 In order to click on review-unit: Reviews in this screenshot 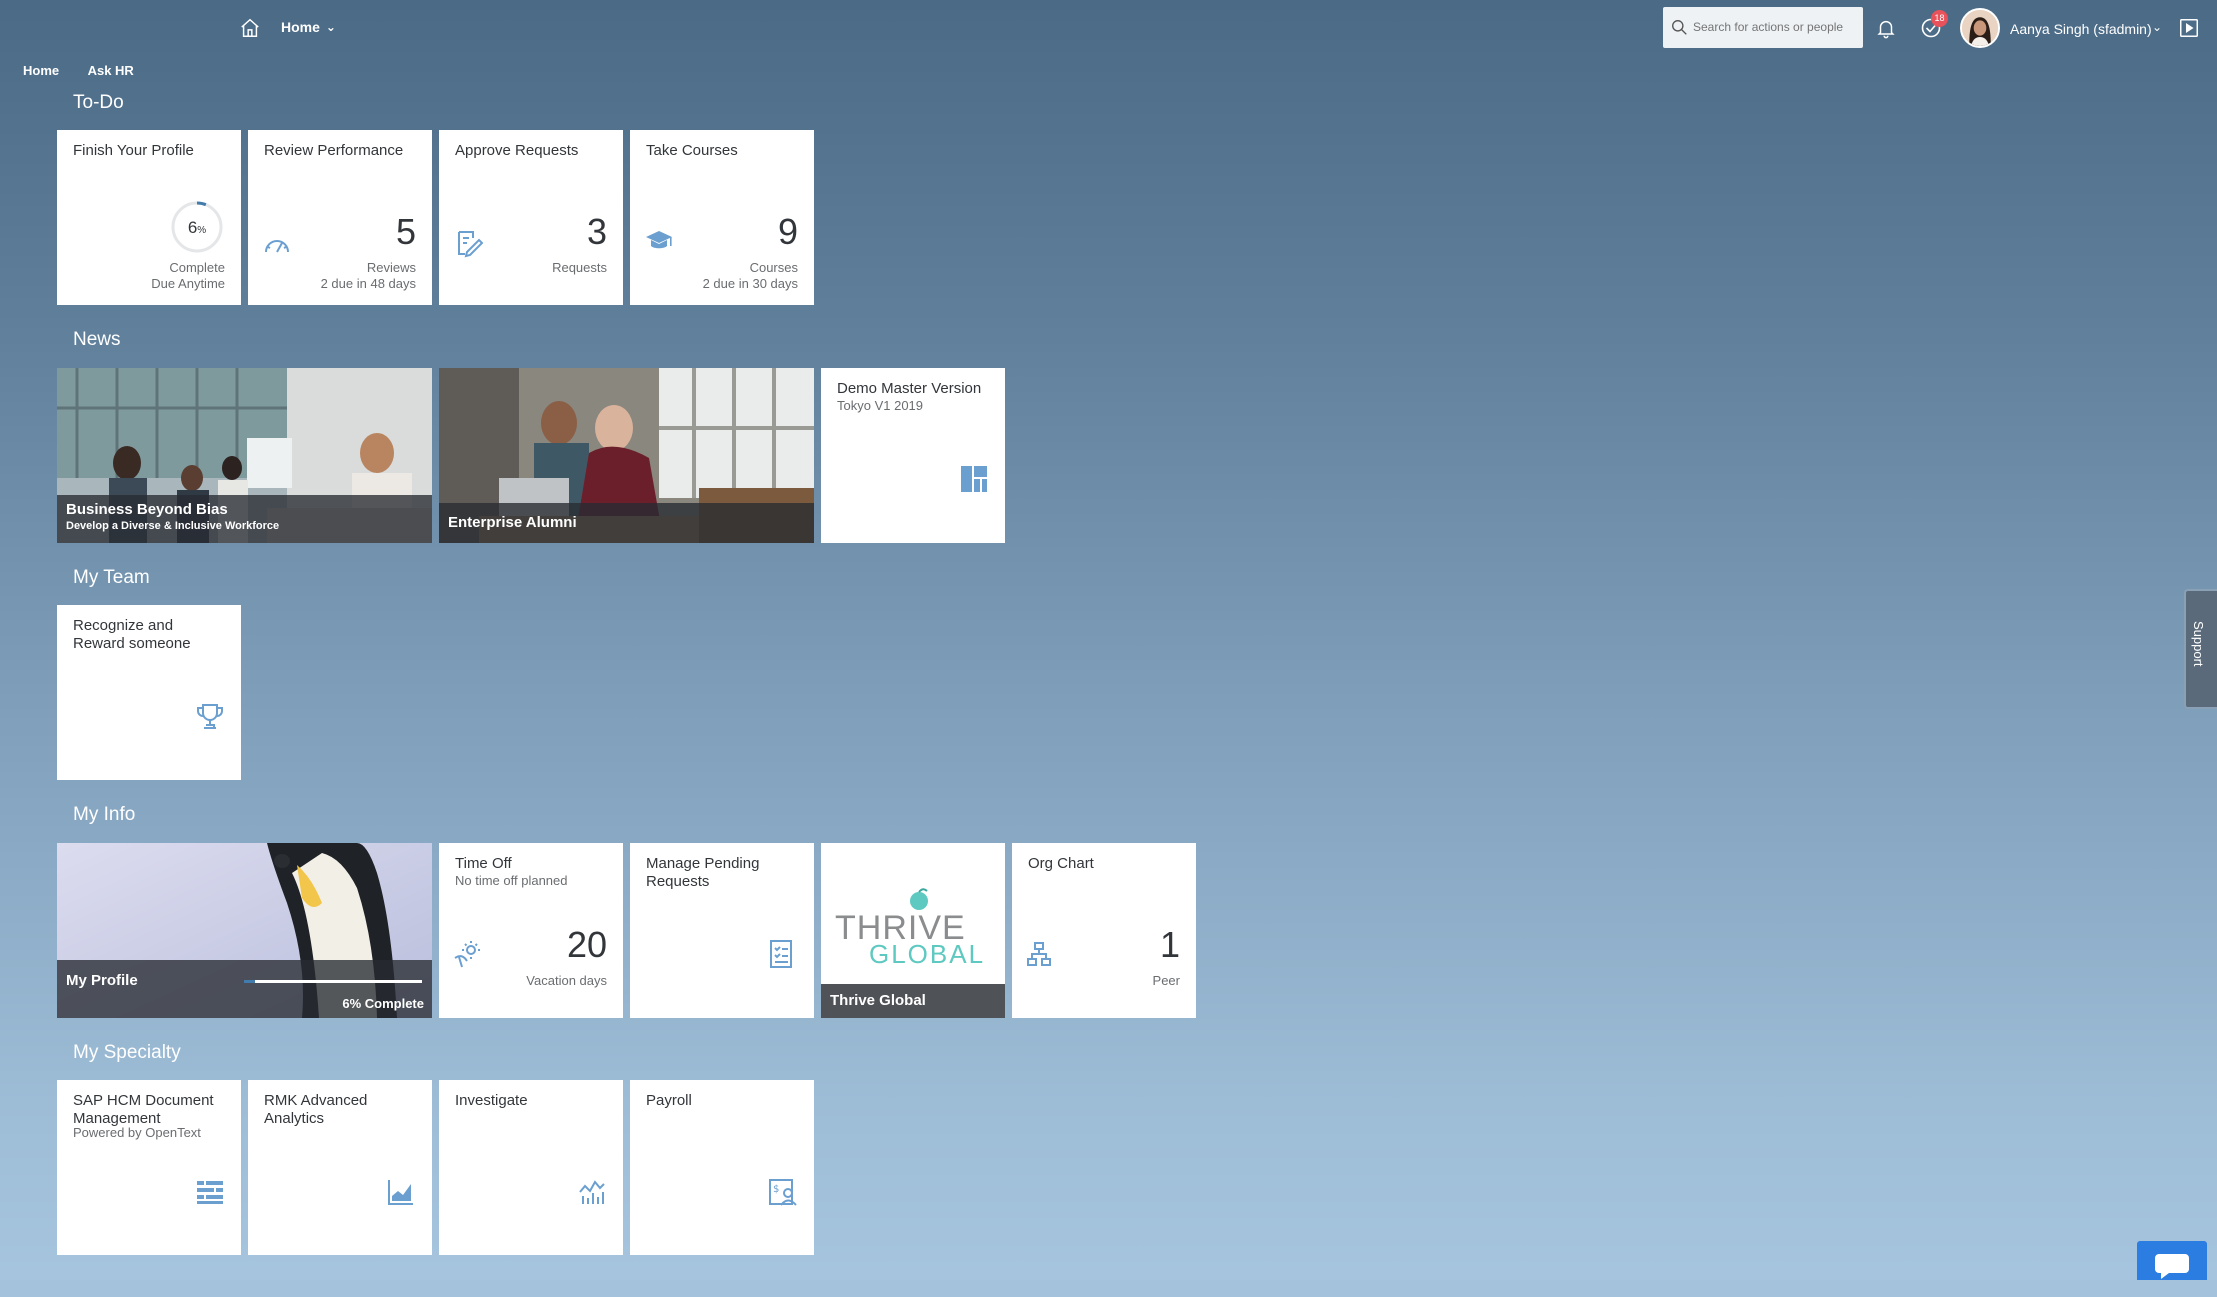, I will do `click(391, 267)`.